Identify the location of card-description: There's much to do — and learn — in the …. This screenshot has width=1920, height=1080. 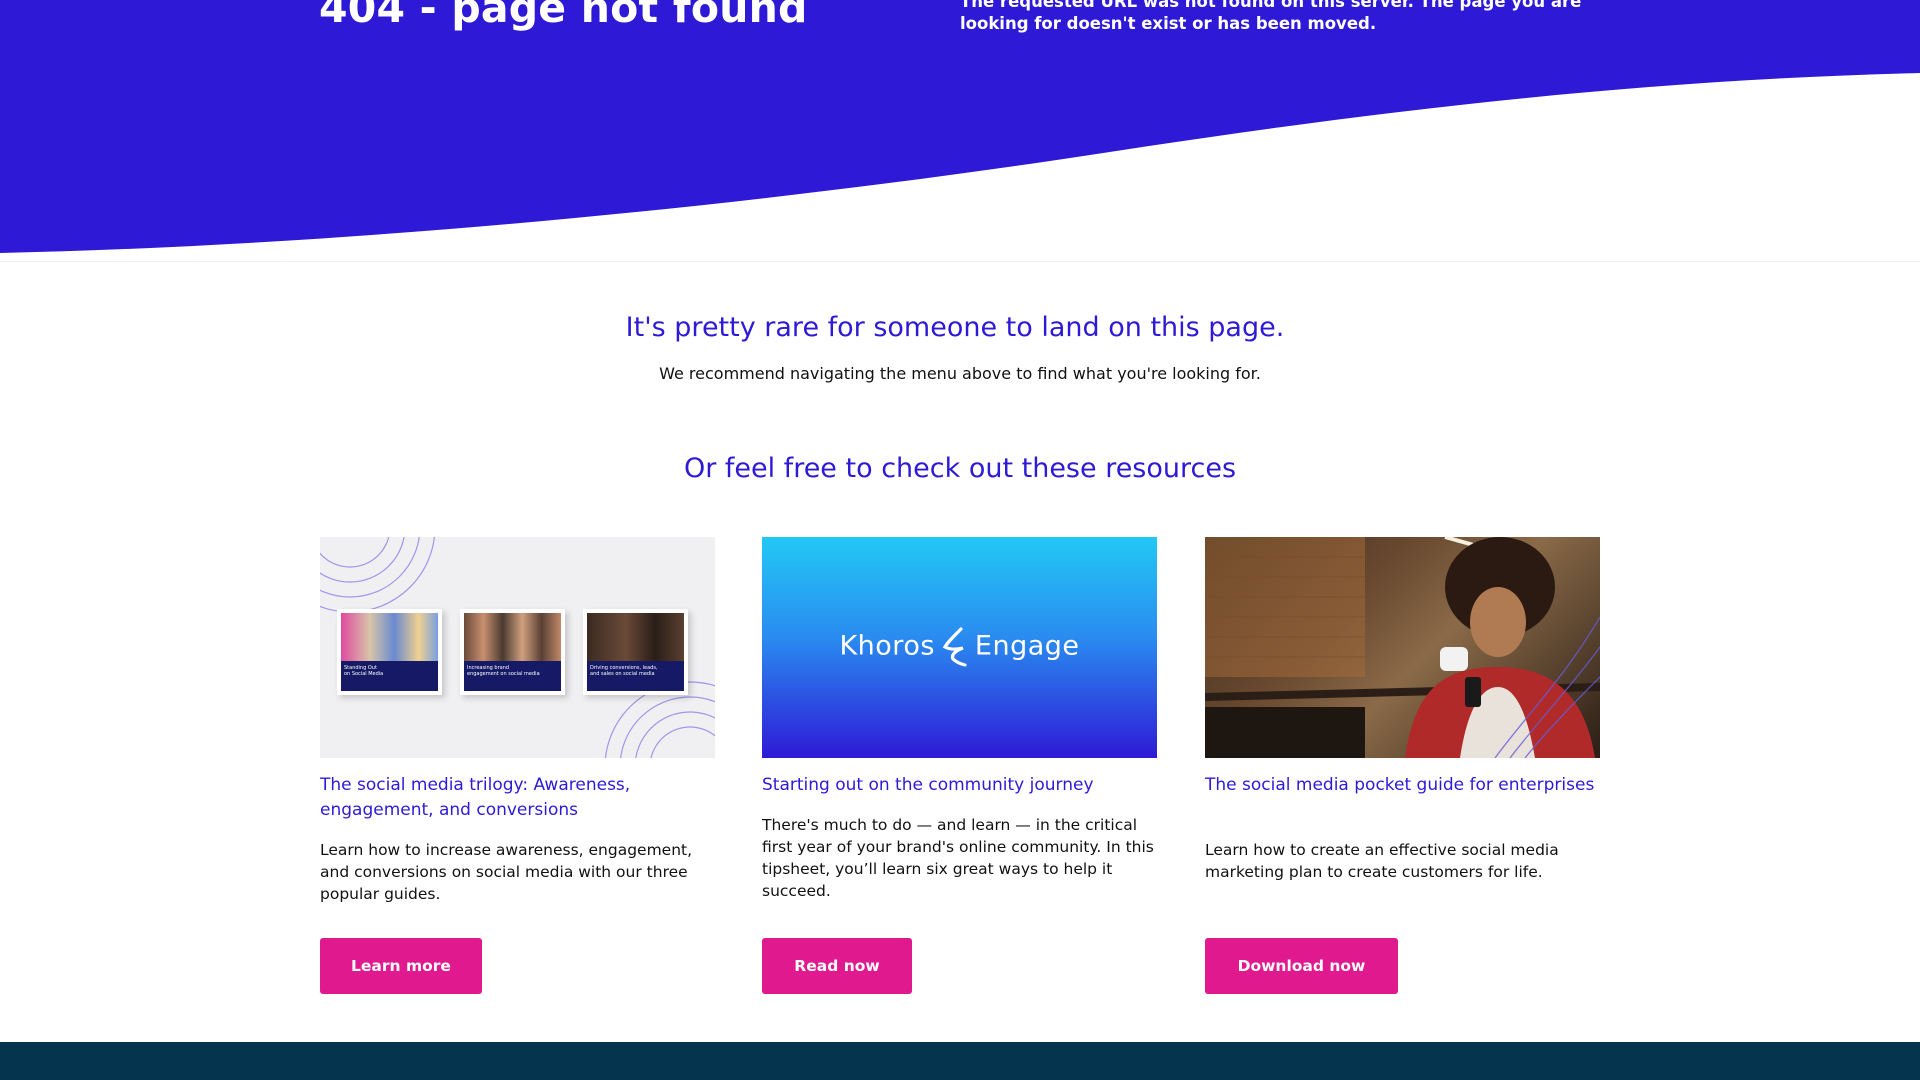
(958, 858).